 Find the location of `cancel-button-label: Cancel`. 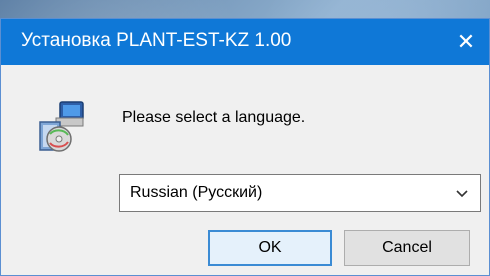

cancel-button-label: Cancel is located at coordinates (407, 247).